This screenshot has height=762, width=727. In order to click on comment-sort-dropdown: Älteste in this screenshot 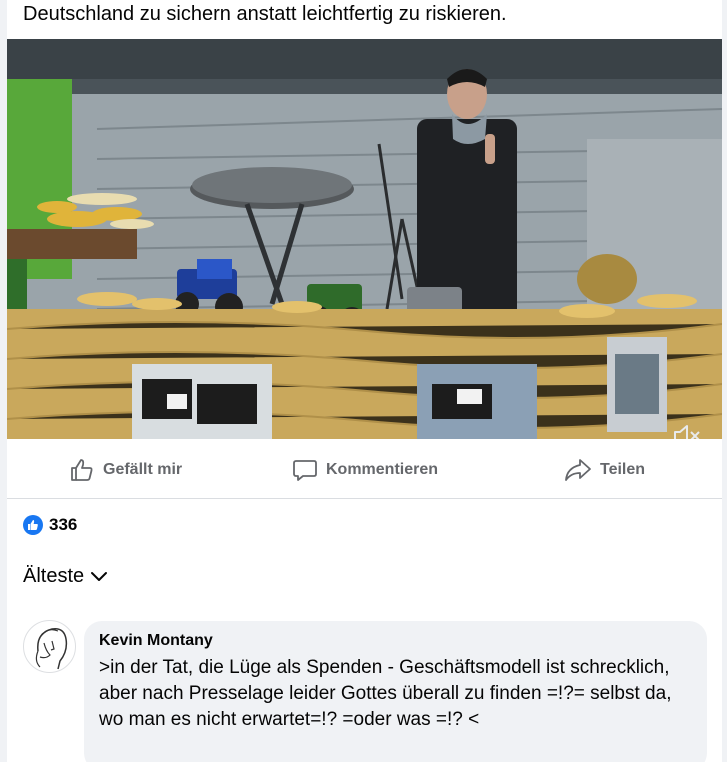, I will do `click(65, 576)`.